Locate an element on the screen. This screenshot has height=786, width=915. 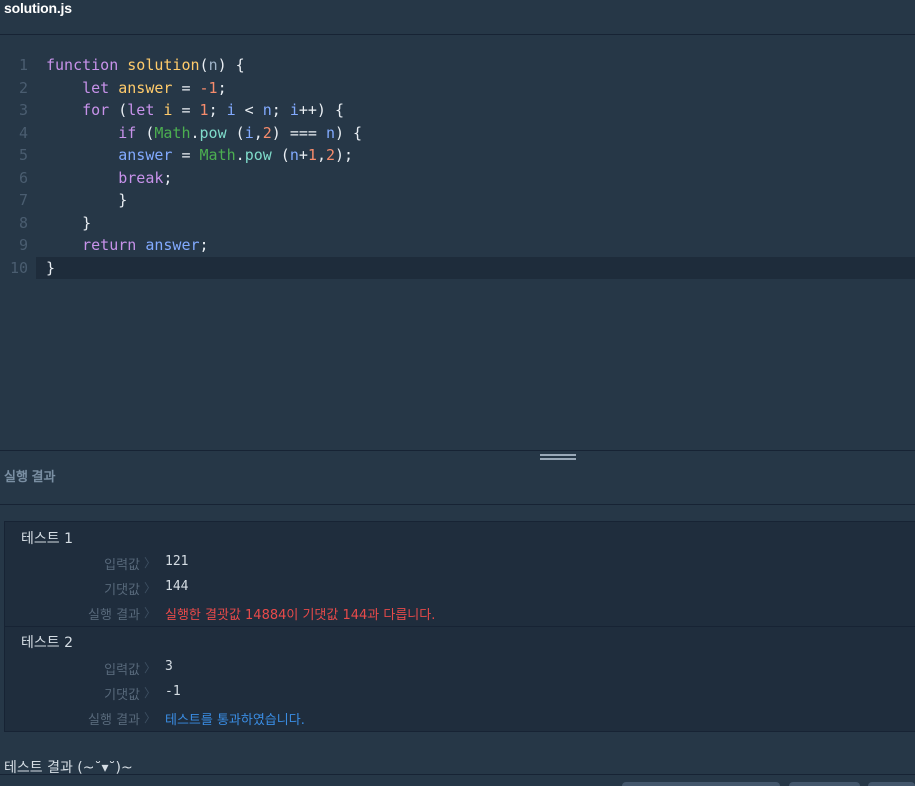
code-text: let answer = -1; is located at coordinates (154, 87).